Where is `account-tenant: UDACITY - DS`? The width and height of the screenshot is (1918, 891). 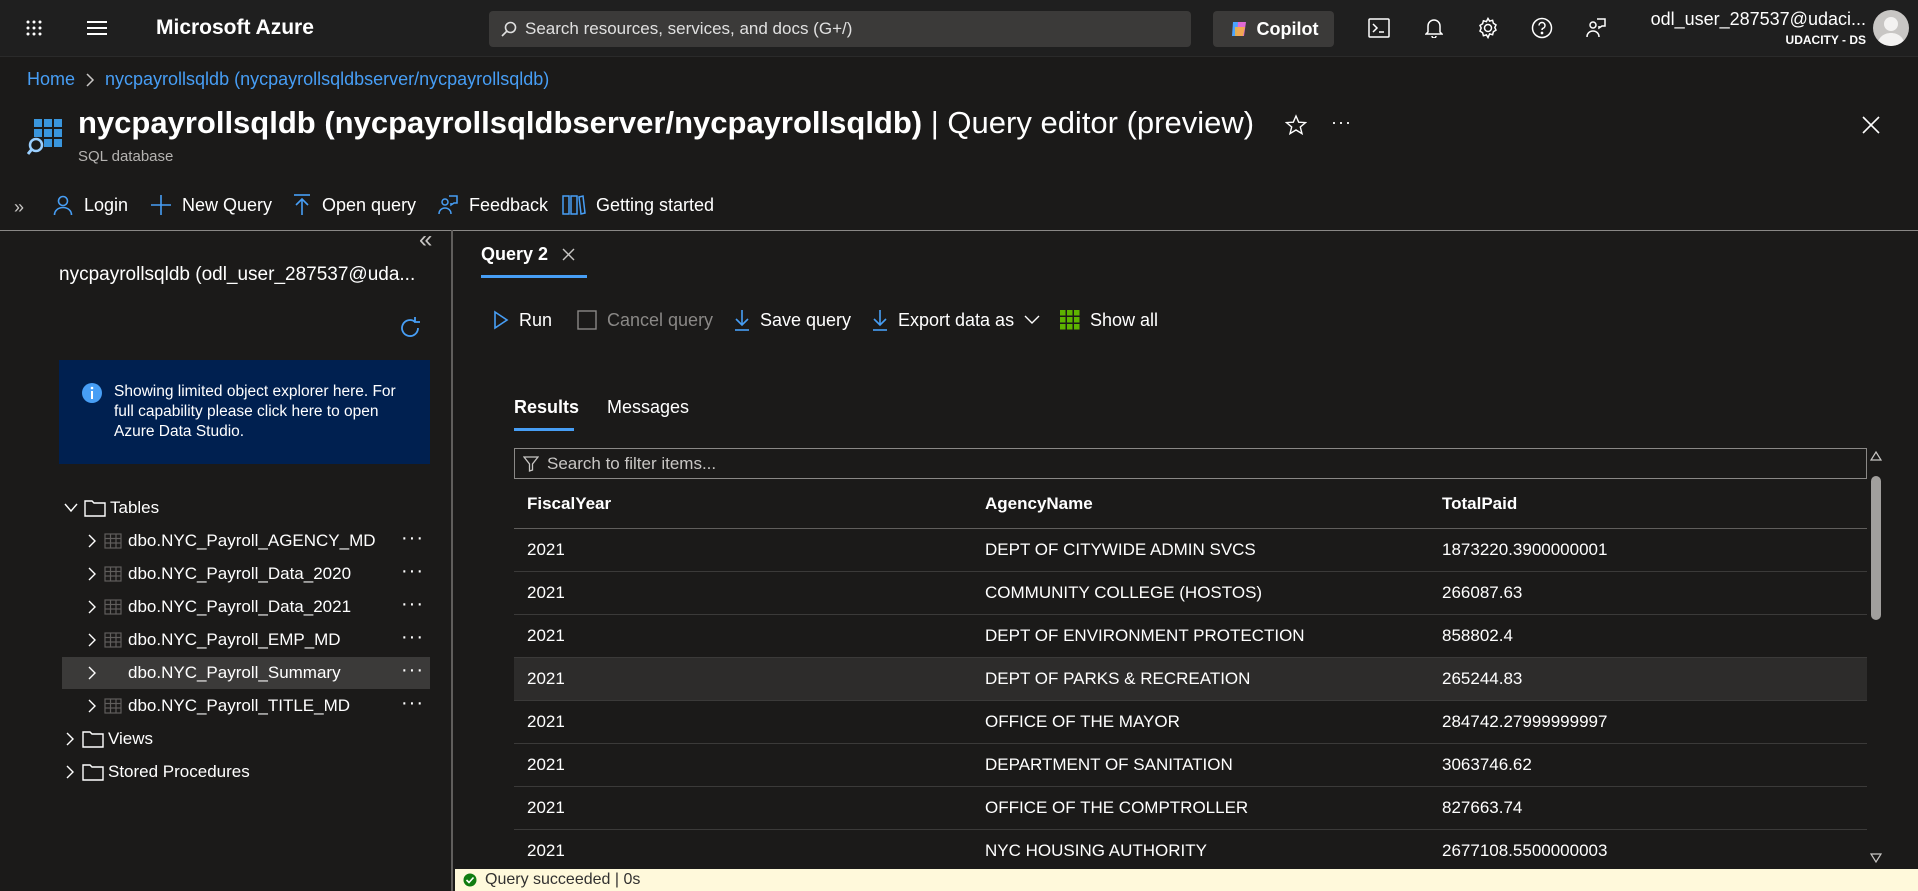 account-tenant: UDACITY - DS is located at coordinates (1825, 40).